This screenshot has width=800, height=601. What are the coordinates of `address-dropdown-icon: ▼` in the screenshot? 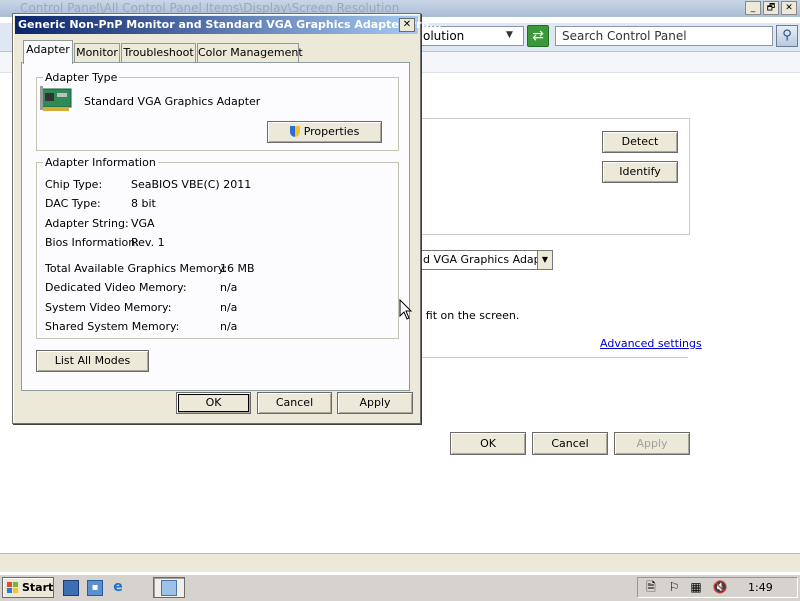 It's located at (509, 35).